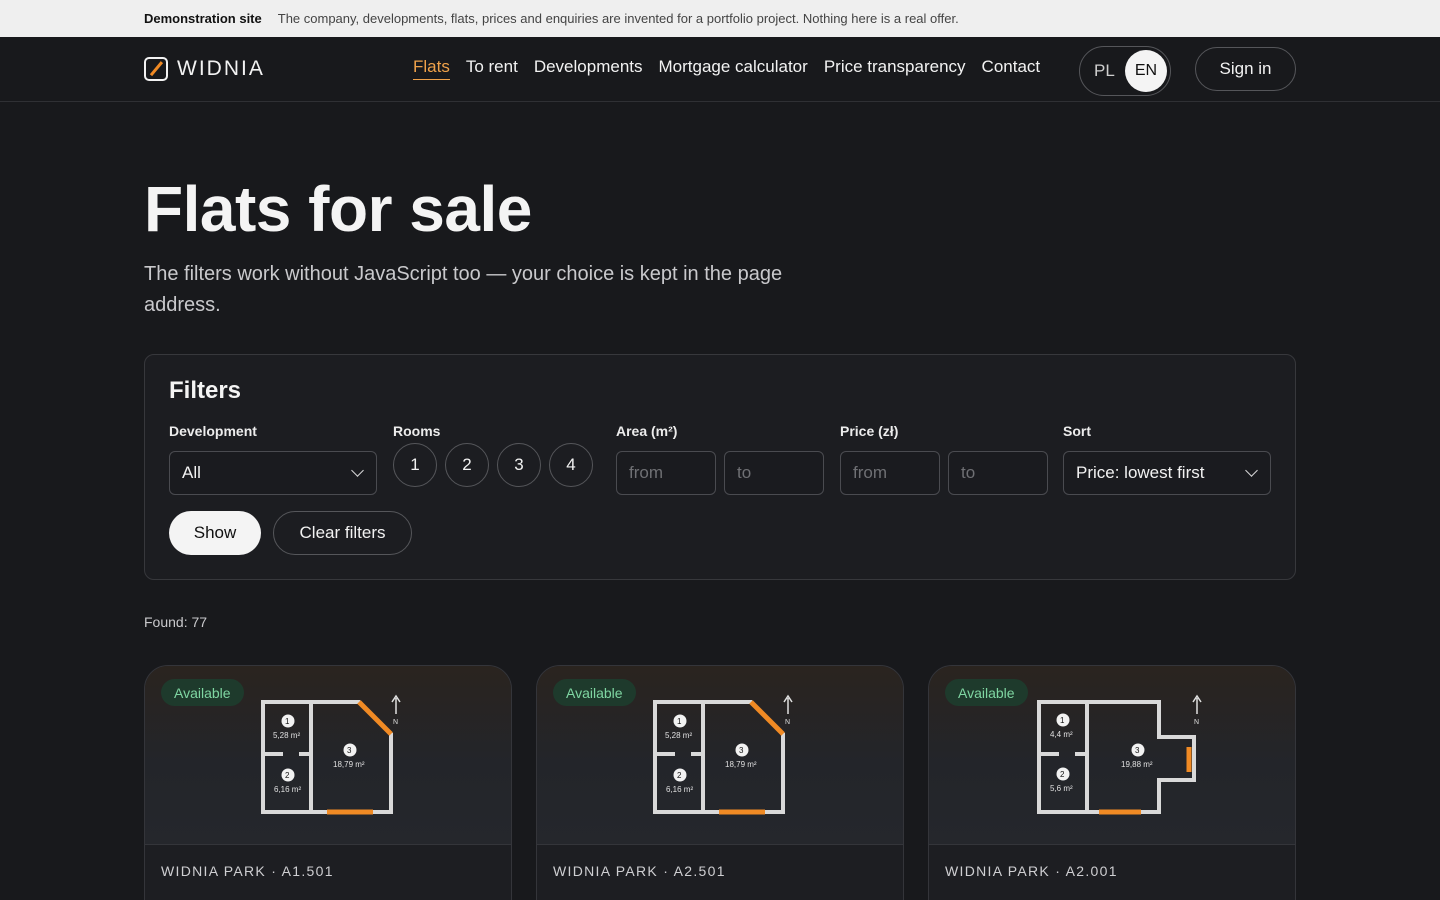  I want to click on lang-en: EN, so click(1146, 71).